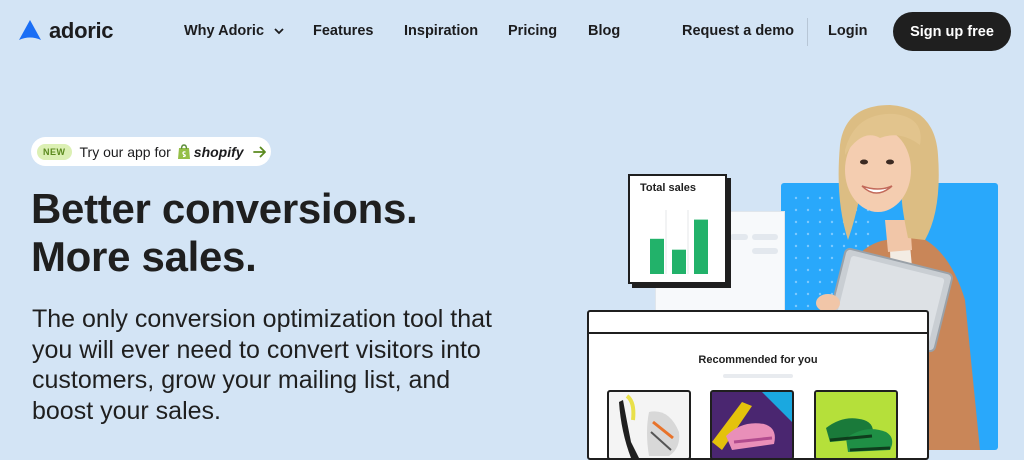 The width and height of the screenshot is (1024, 460). Describe the element at coordinates (224, 31) in the screenshot. I see `nav-why-adoric-label: Why Adoric` at that location.